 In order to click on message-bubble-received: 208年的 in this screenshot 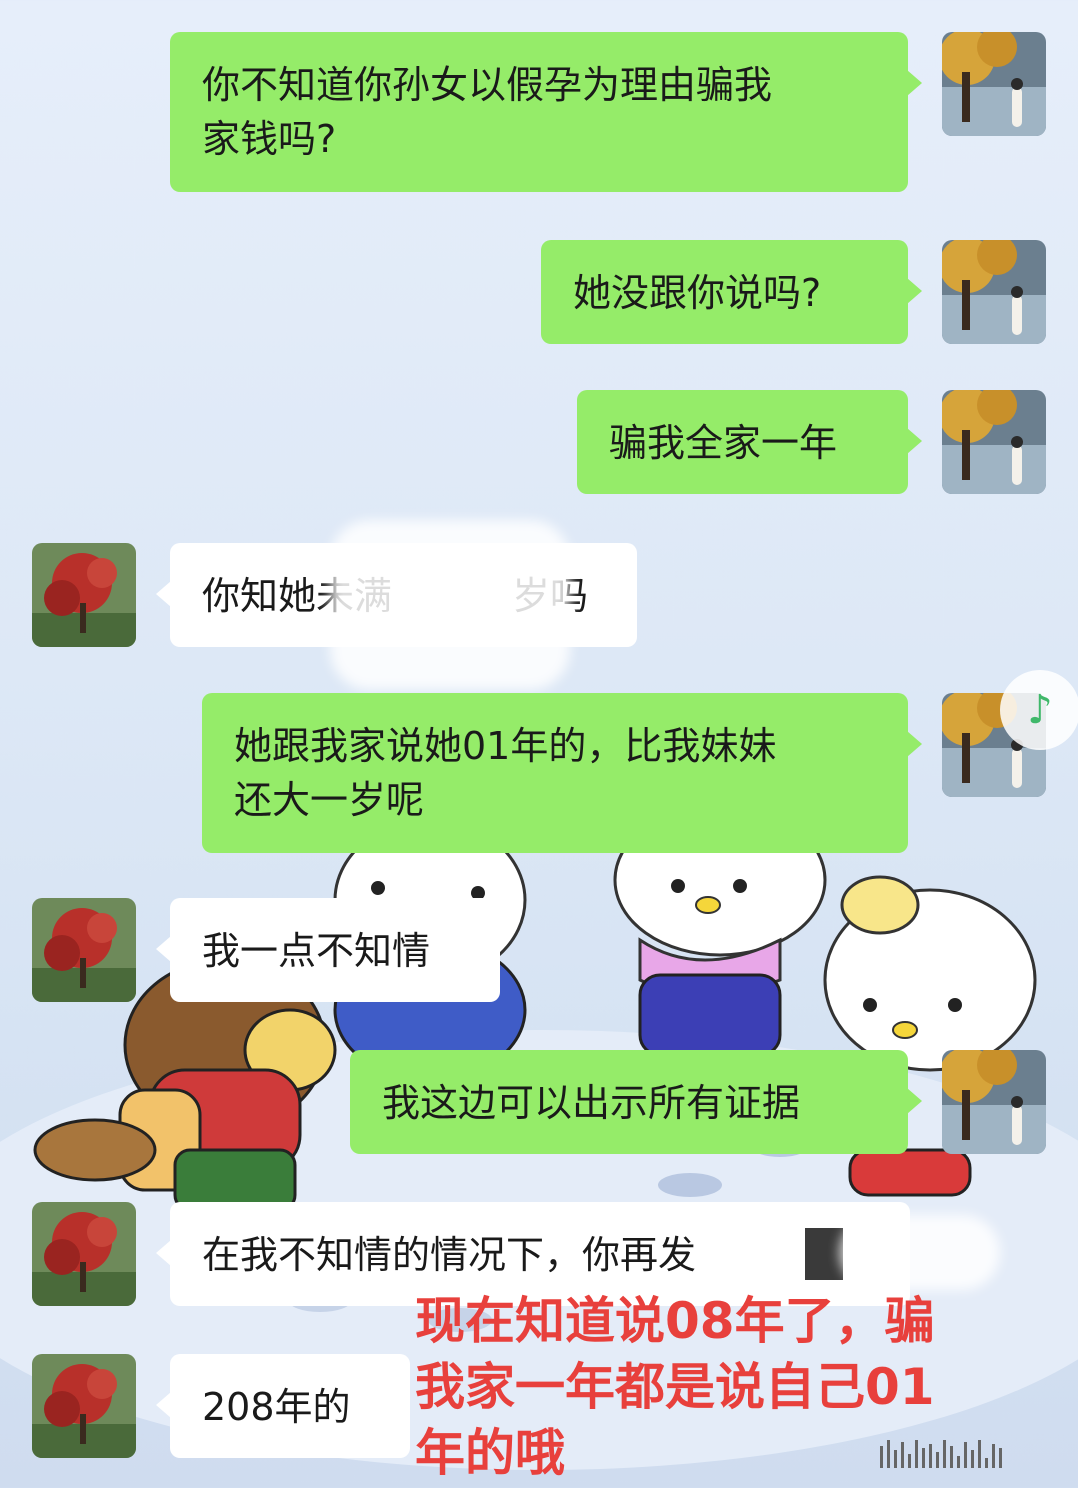, I will do `click(283, 1406)`.